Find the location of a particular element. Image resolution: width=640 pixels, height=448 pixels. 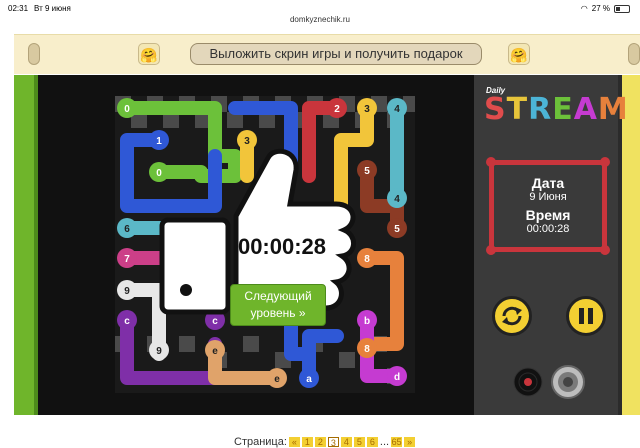

node-9b: 9 is located at coordinates (159, 350).